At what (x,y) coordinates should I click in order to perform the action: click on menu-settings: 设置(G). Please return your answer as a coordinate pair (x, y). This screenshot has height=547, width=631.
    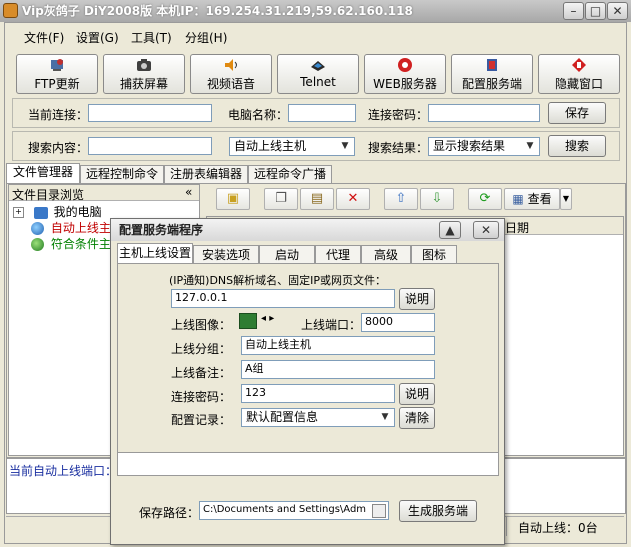
    Looking at the image, I should click on (97, 37).